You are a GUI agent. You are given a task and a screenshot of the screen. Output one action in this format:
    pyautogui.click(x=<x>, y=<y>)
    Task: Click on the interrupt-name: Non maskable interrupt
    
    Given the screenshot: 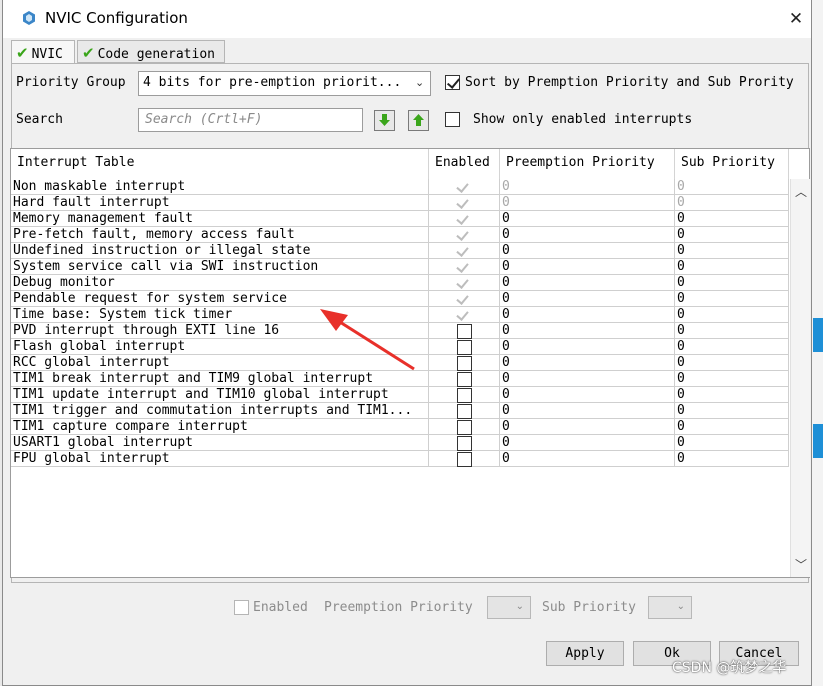 What is the action you would take?
    pyautogui.click(x=220, y=187)
    